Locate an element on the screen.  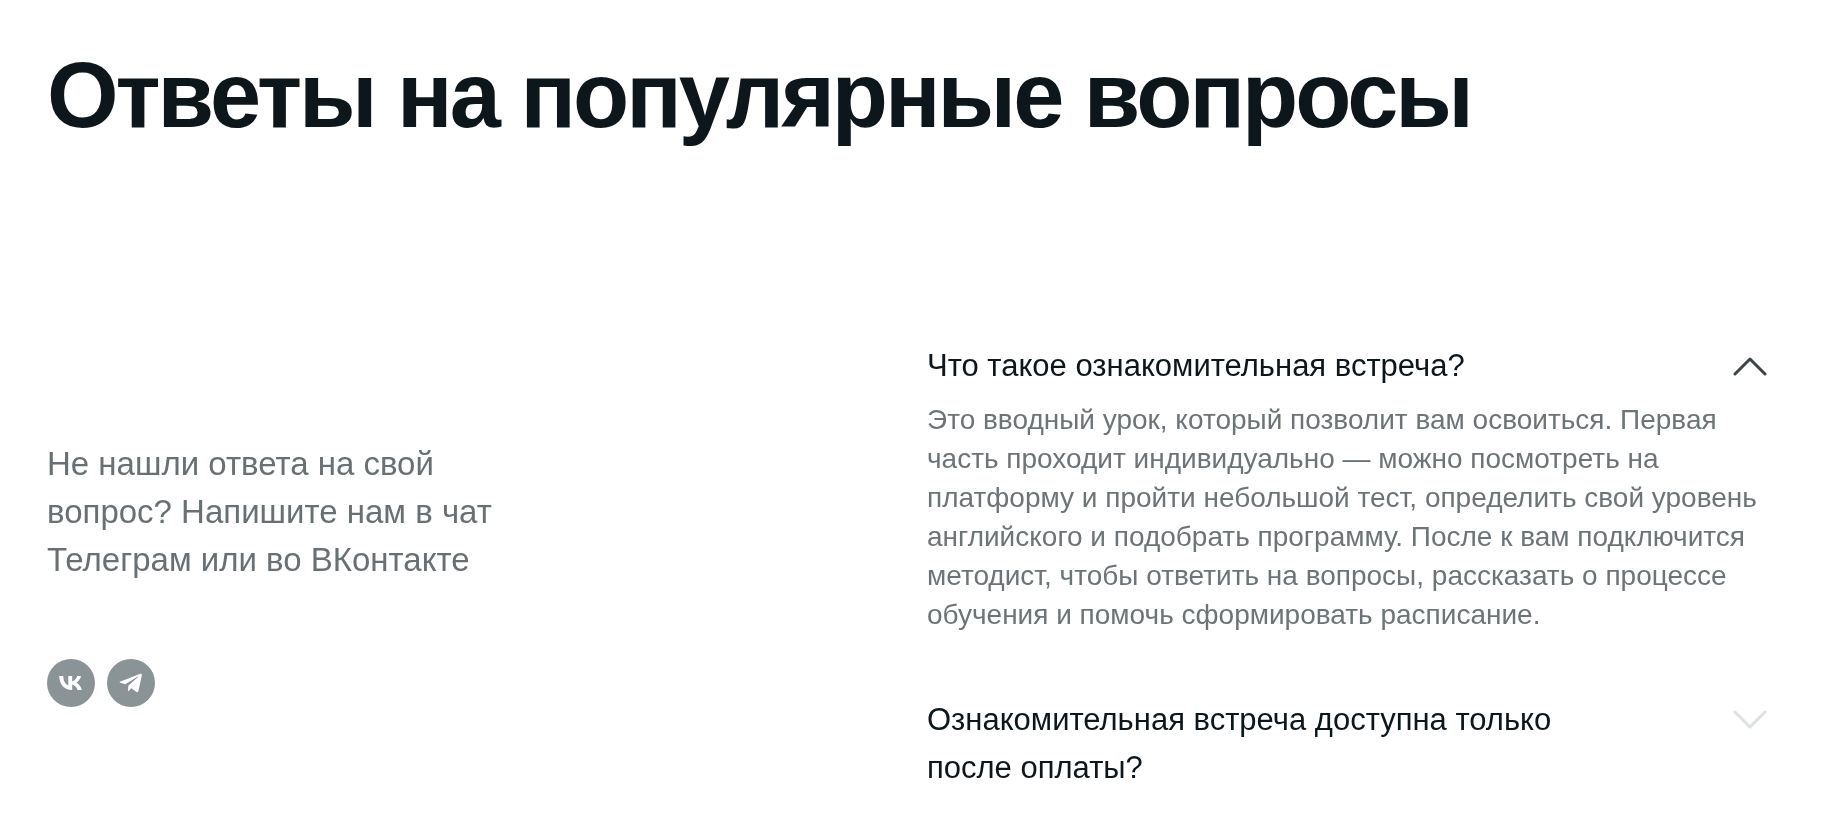
faq-answer-text: Это вводный урок, который позволит вам освоиться. Первая часть проходит индивидуально — можно посмотреть на платформу и пройти небольшой тест, определить свой уровень английского и подобрать программу. После к вам подключится методист, чтобы ответить на вопросы, рассказать о процессе обучения и помочь сформировать расписание. is located at coordinates (1342, 517).